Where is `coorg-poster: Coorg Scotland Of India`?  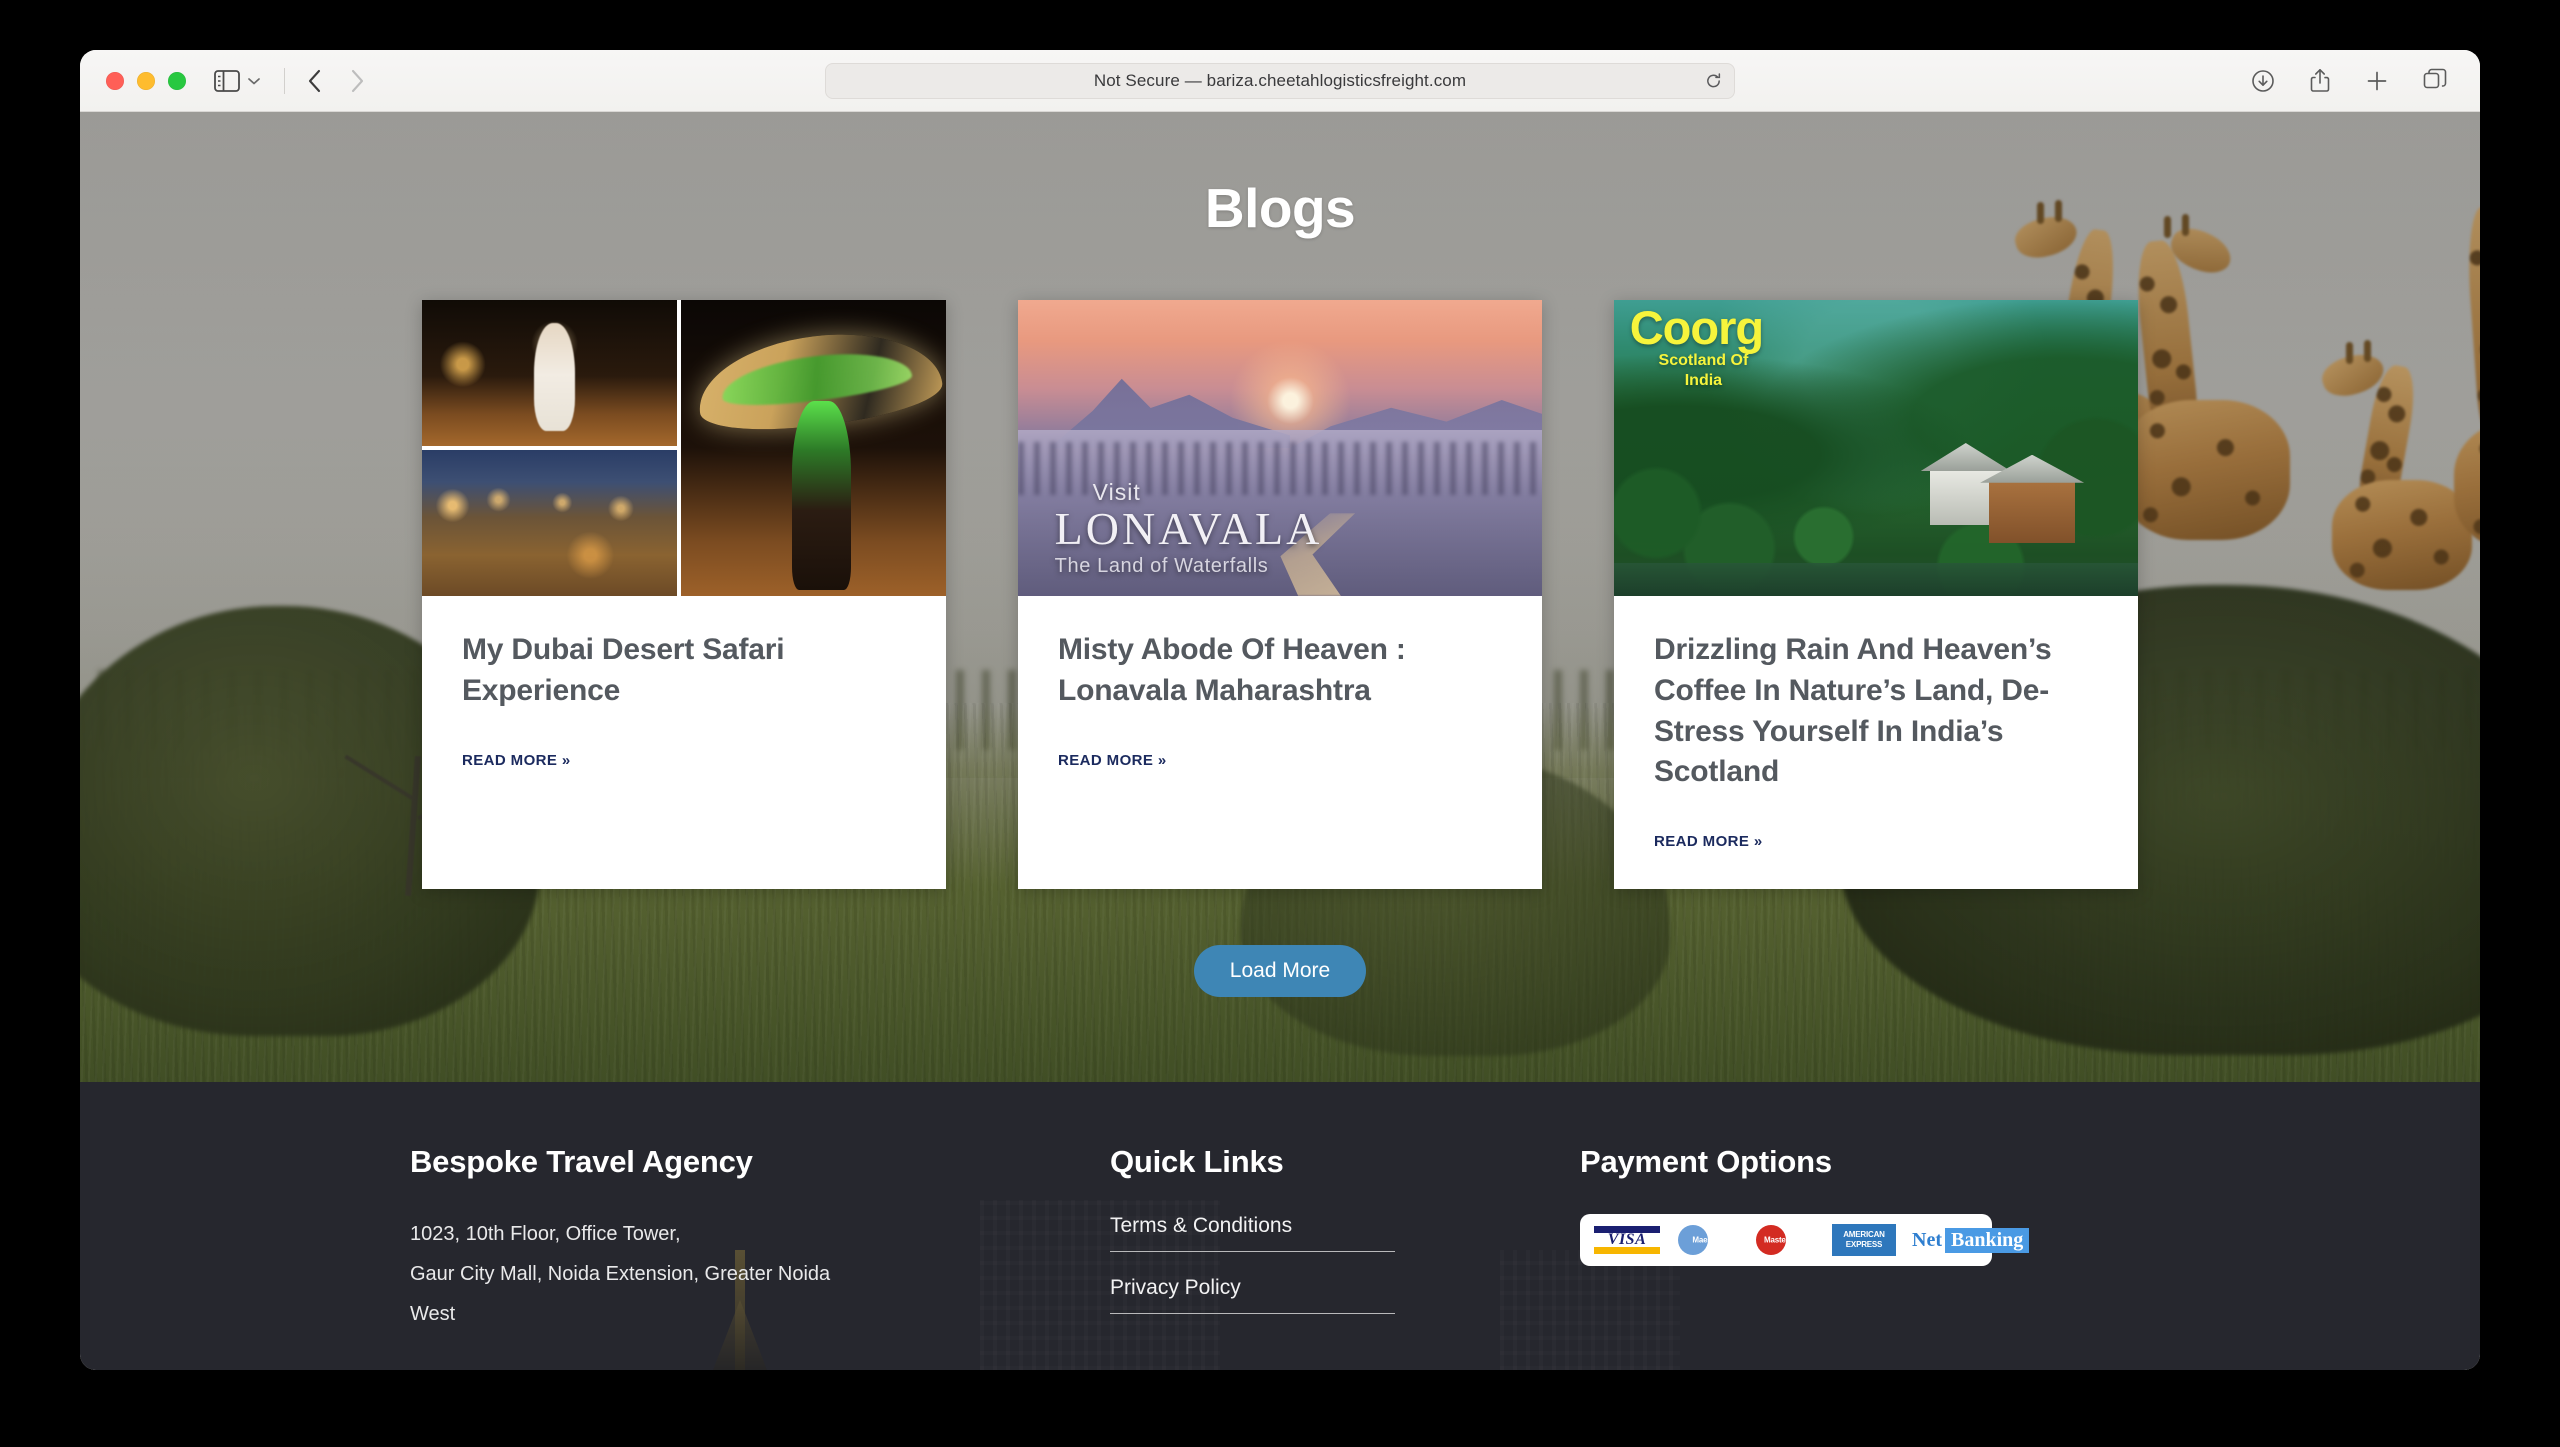 coorg-poster: Coorg Scotland Of India is located at coordinates (1876, 448).